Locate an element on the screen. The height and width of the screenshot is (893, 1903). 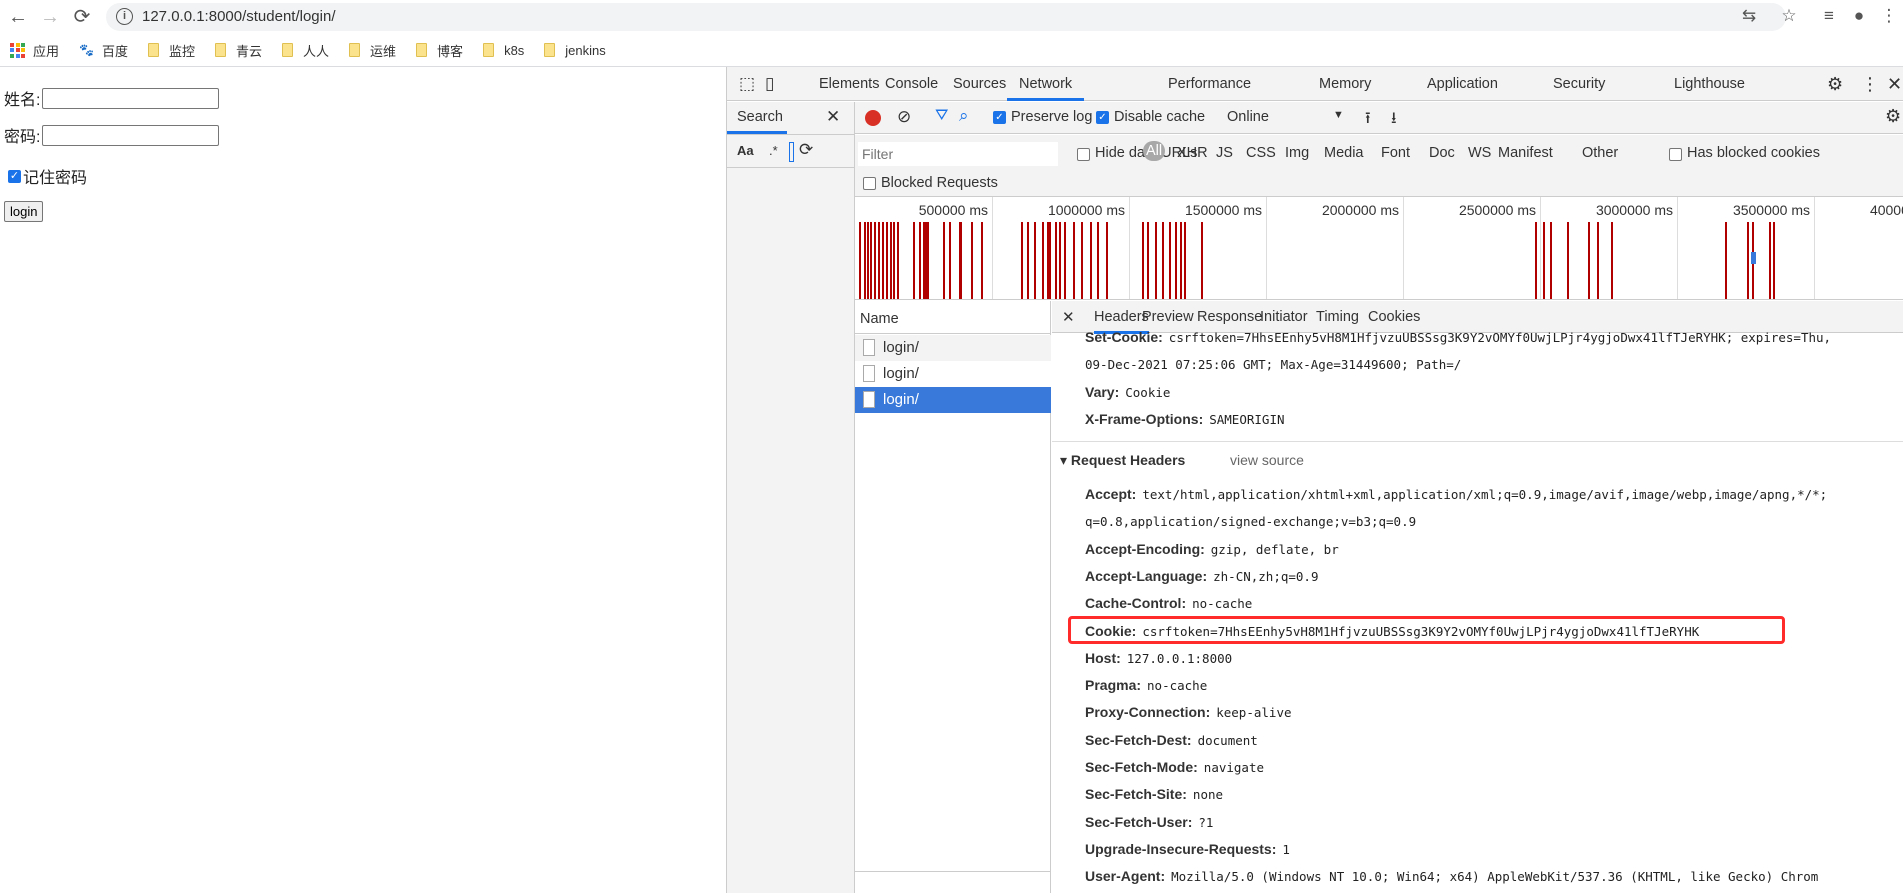
star-icon: ☆ is located at coordinates (1789, 16).